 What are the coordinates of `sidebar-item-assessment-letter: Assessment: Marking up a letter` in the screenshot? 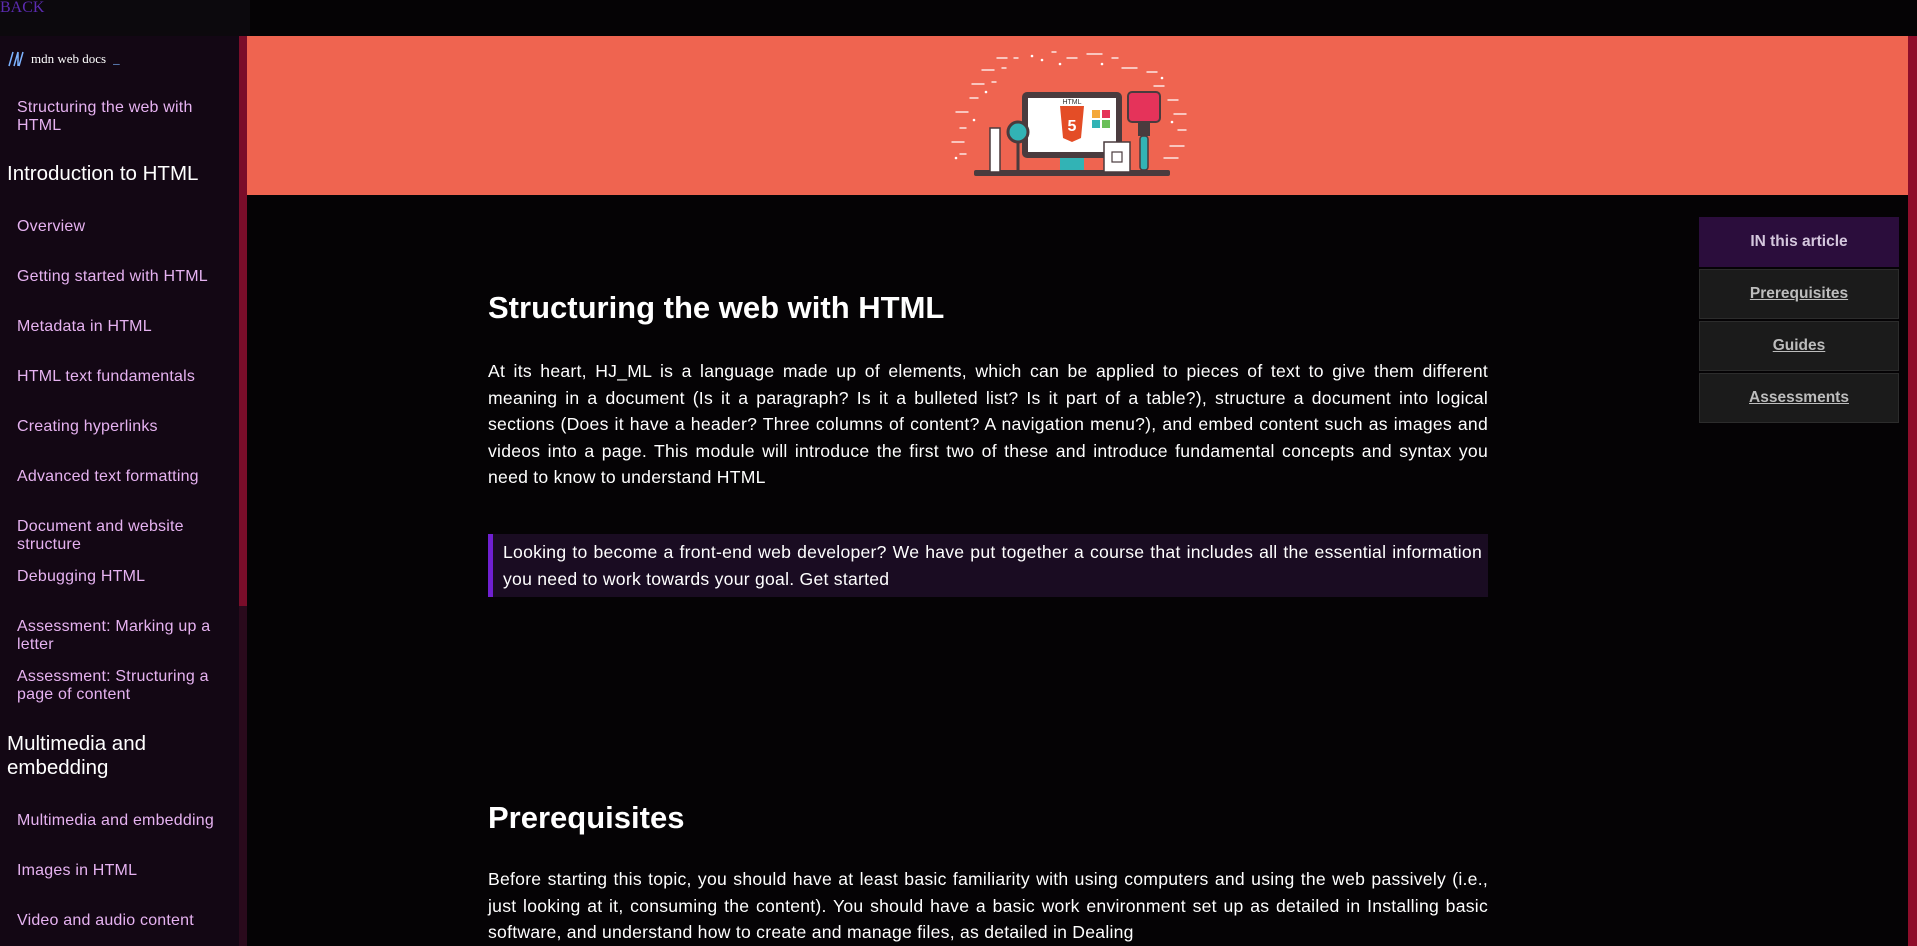 It's located at (124, 636).